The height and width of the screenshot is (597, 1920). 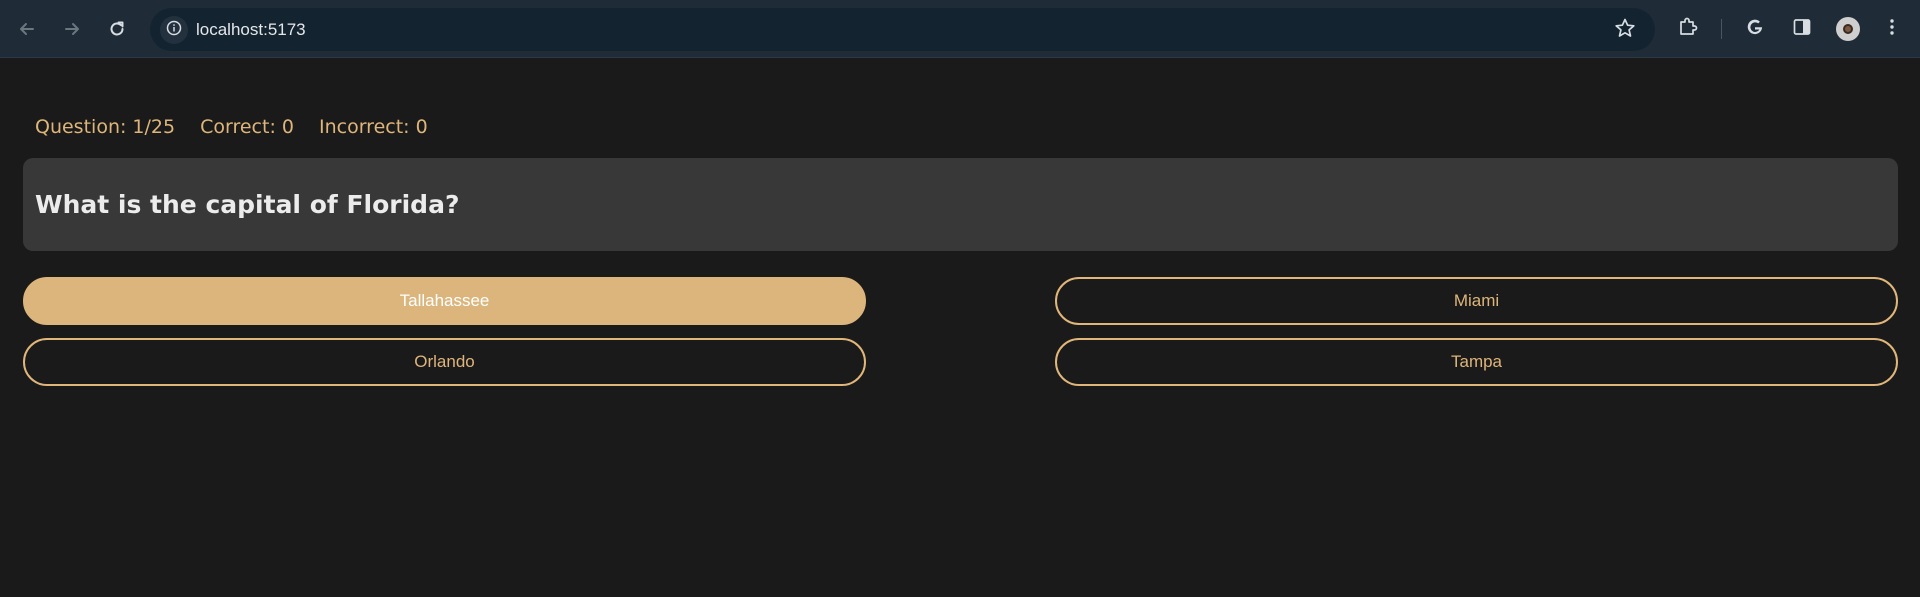 I want to click on quiz-stats: Question: 1/25 Correct: 0 Incorrect: 0, so click(x=231, y=127).